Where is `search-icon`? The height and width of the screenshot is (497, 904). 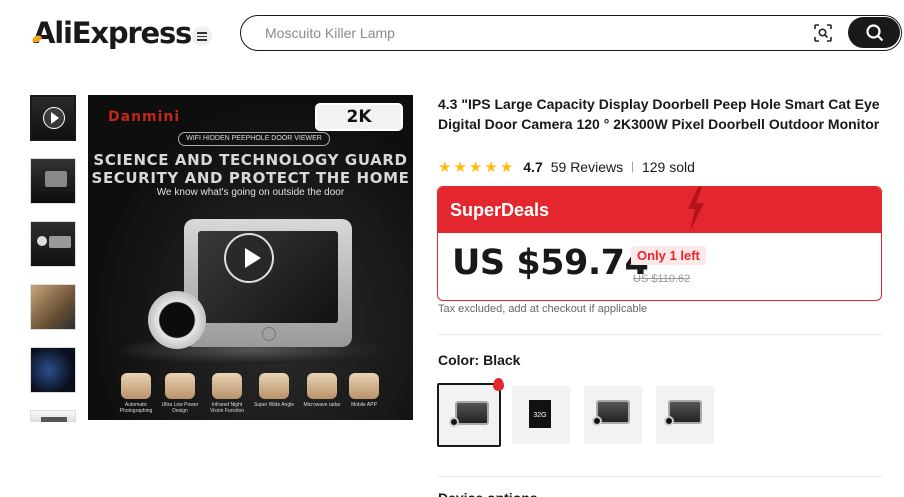
search-icon is located at coordinates (875, 33).